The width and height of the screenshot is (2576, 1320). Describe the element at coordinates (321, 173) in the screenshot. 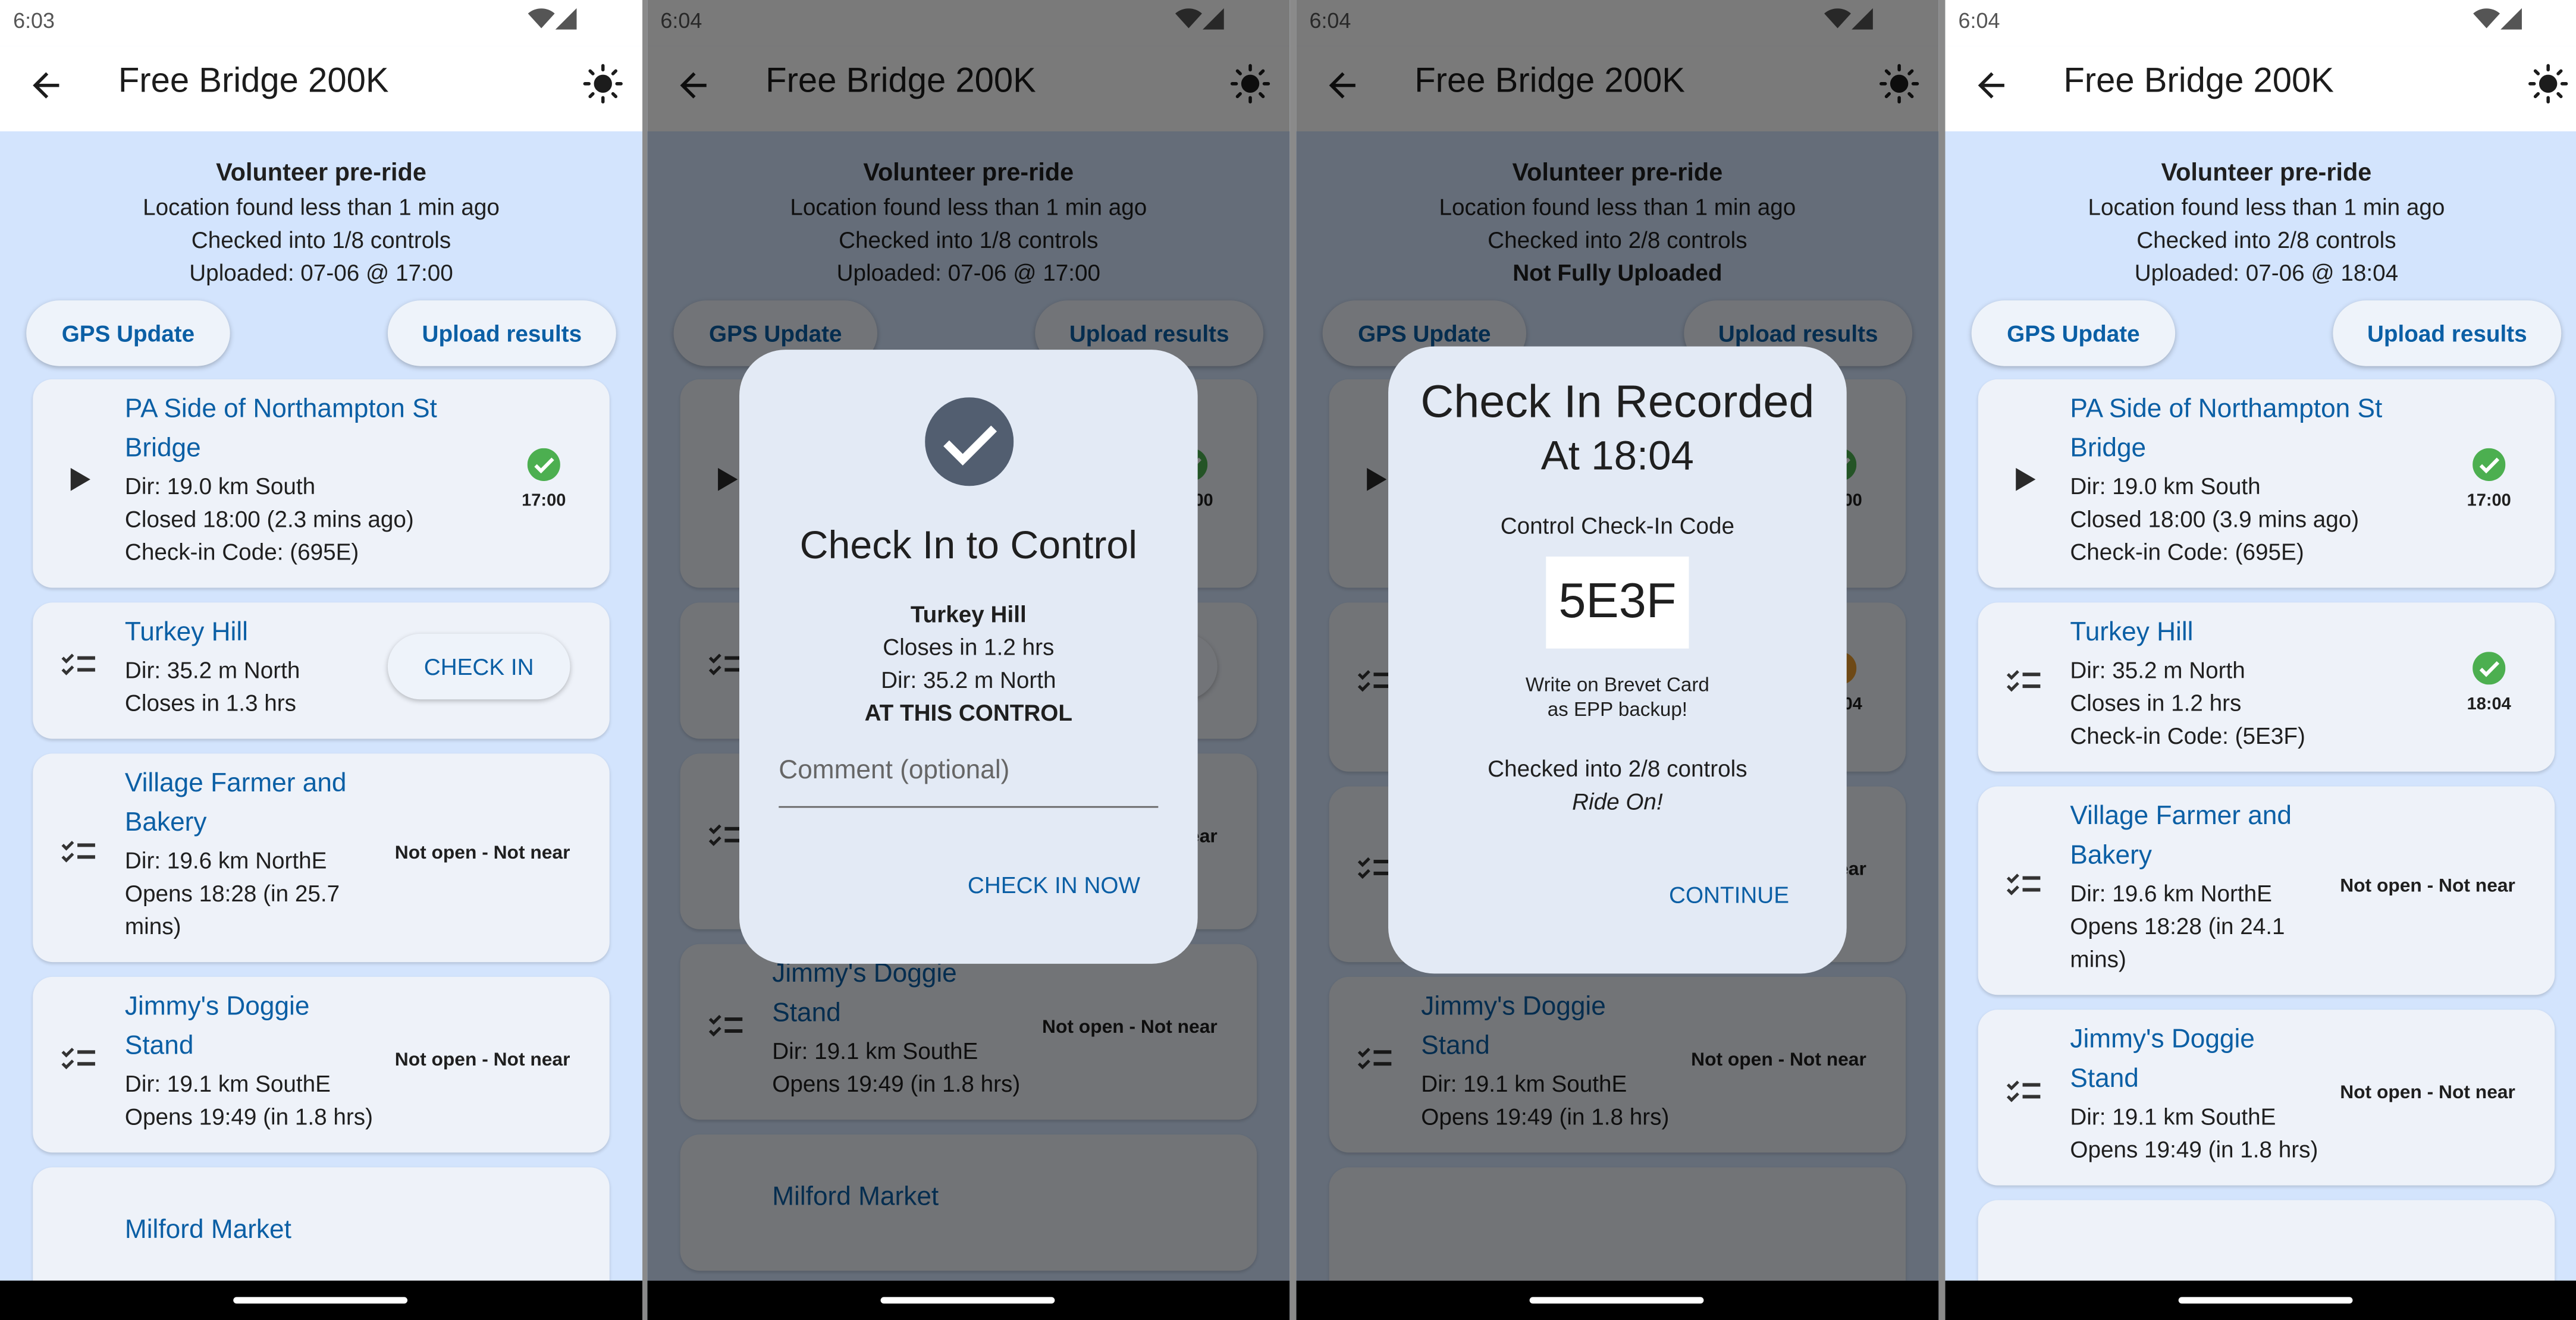

I see `summary-title: Volunteer pre-ride` at that location.